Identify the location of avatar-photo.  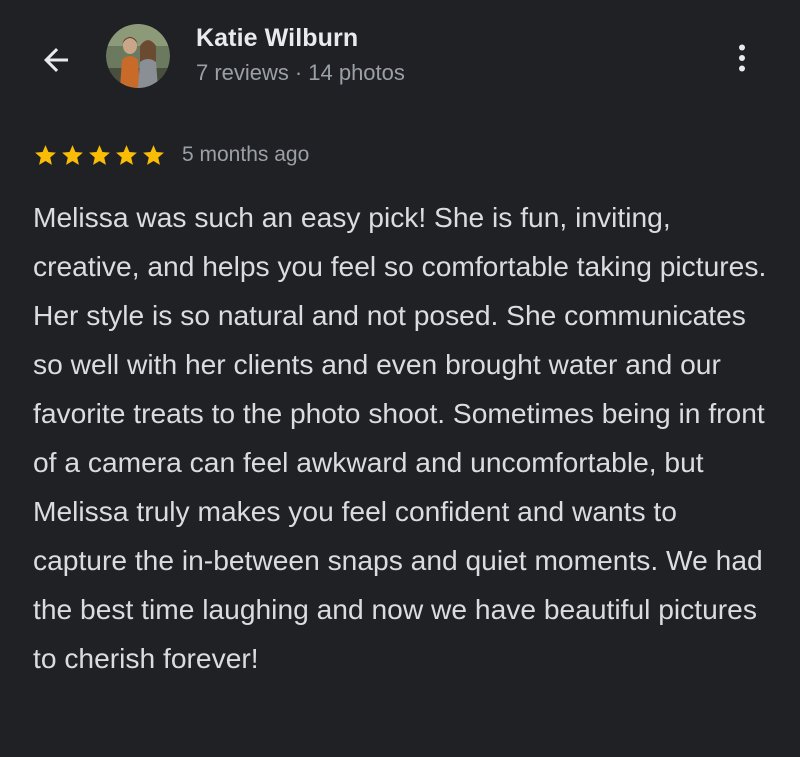
(138, 56).